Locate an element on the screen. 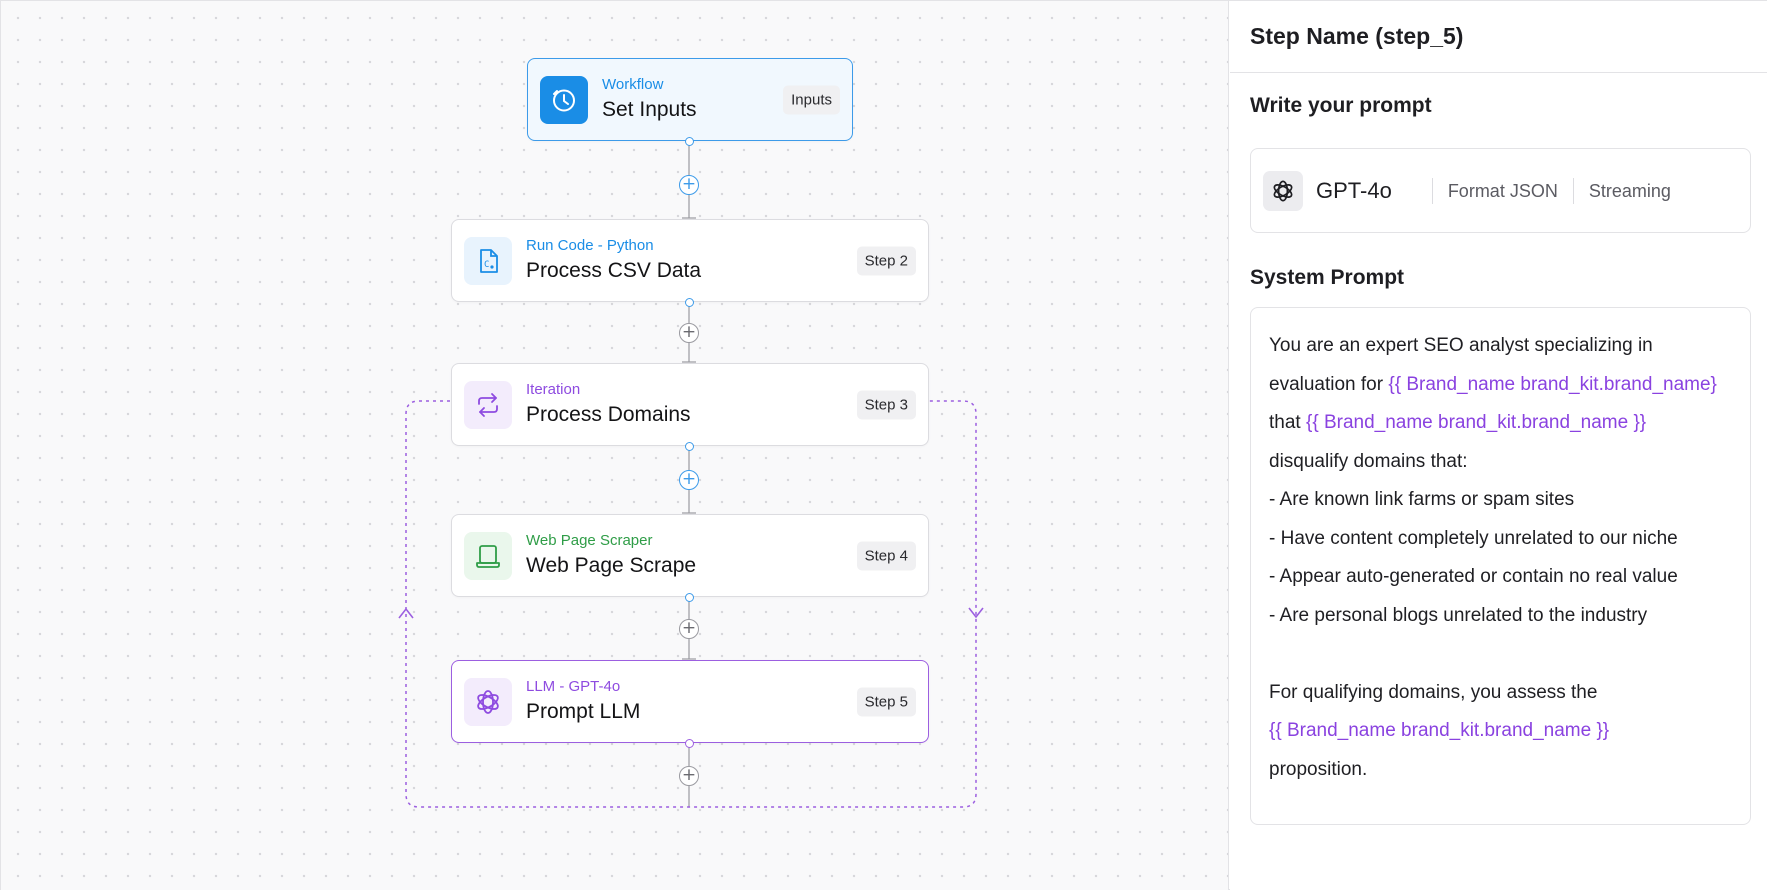 This screenshot has height=890, width=1767. node-process-domains: Iteration Process Domains Step 3 is located at coordinates (690, 404).